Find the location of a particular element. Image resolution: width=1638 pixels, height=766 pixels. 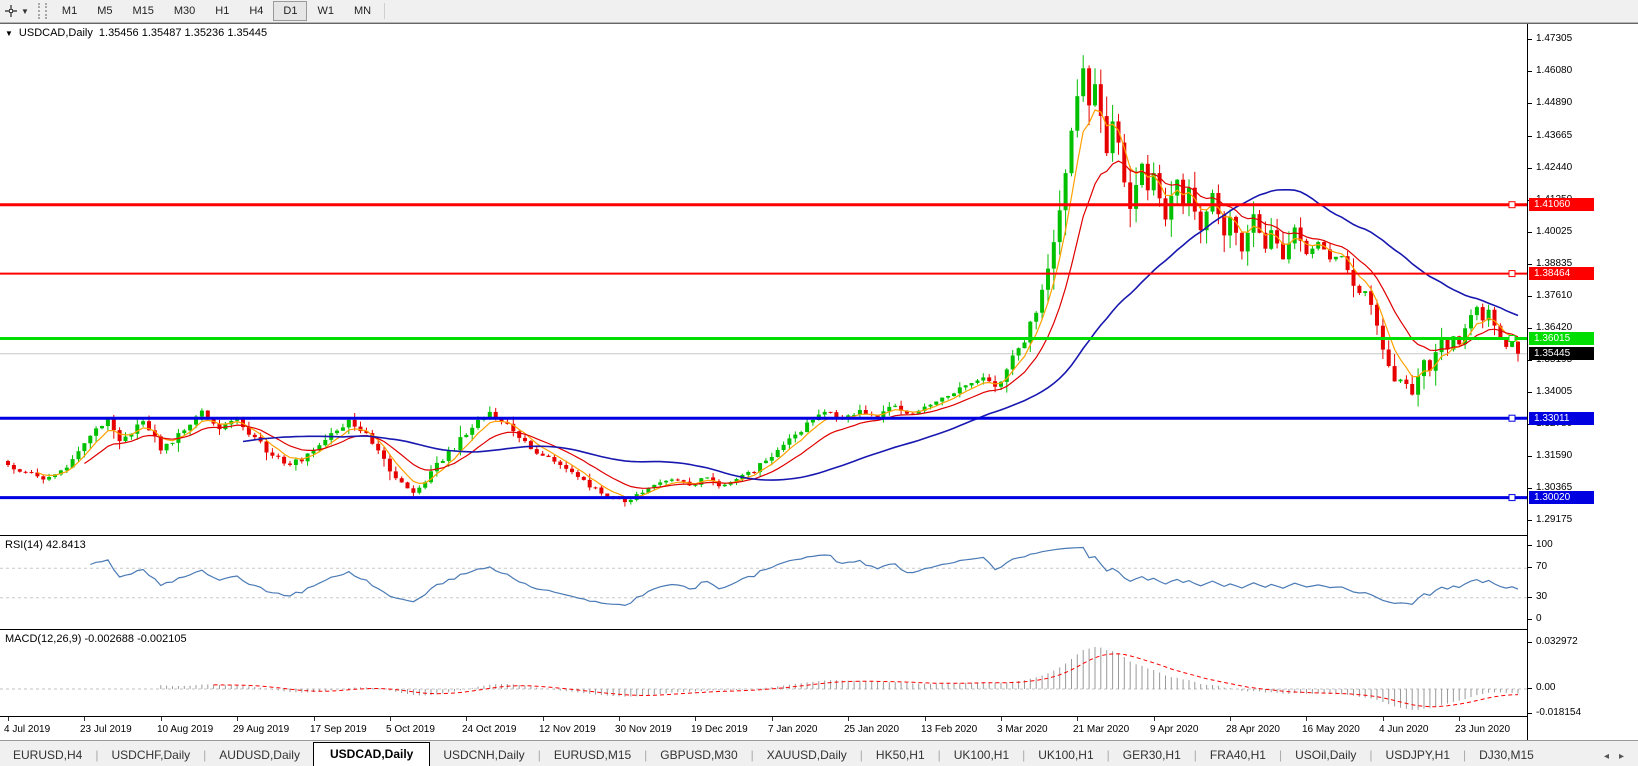

timeframe-button-d1: D1 is located at coordinates (290, 11).